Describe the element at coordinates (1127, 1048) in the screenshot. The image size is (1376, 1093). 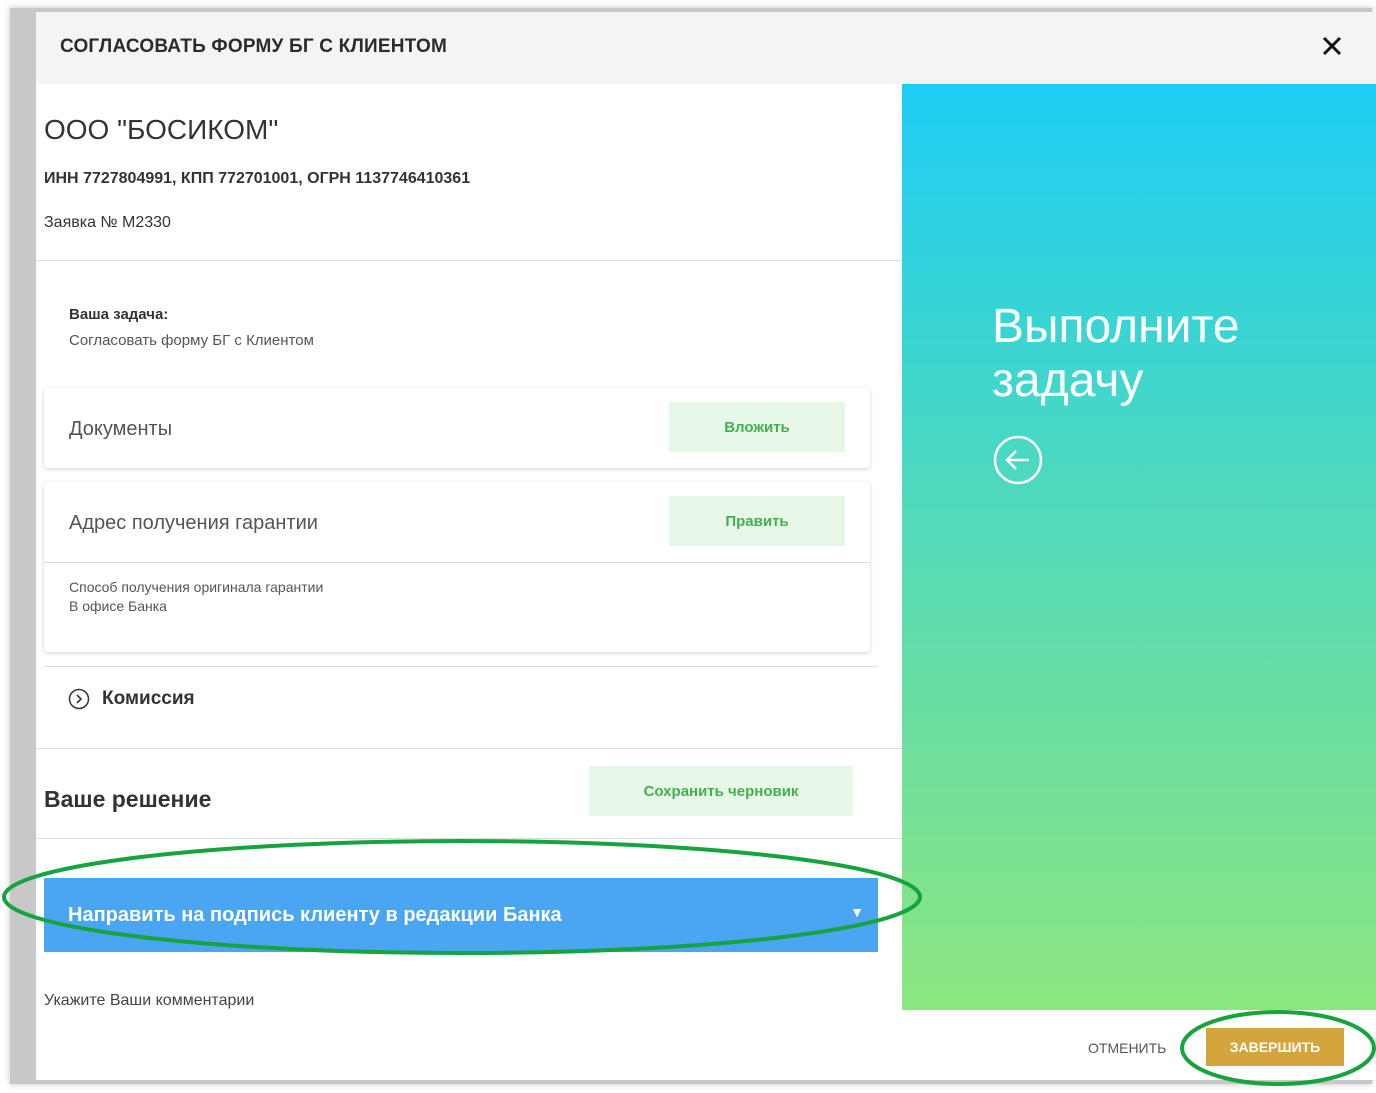
I see `cancel-button: ОТМЕНИТЬ` at that location.